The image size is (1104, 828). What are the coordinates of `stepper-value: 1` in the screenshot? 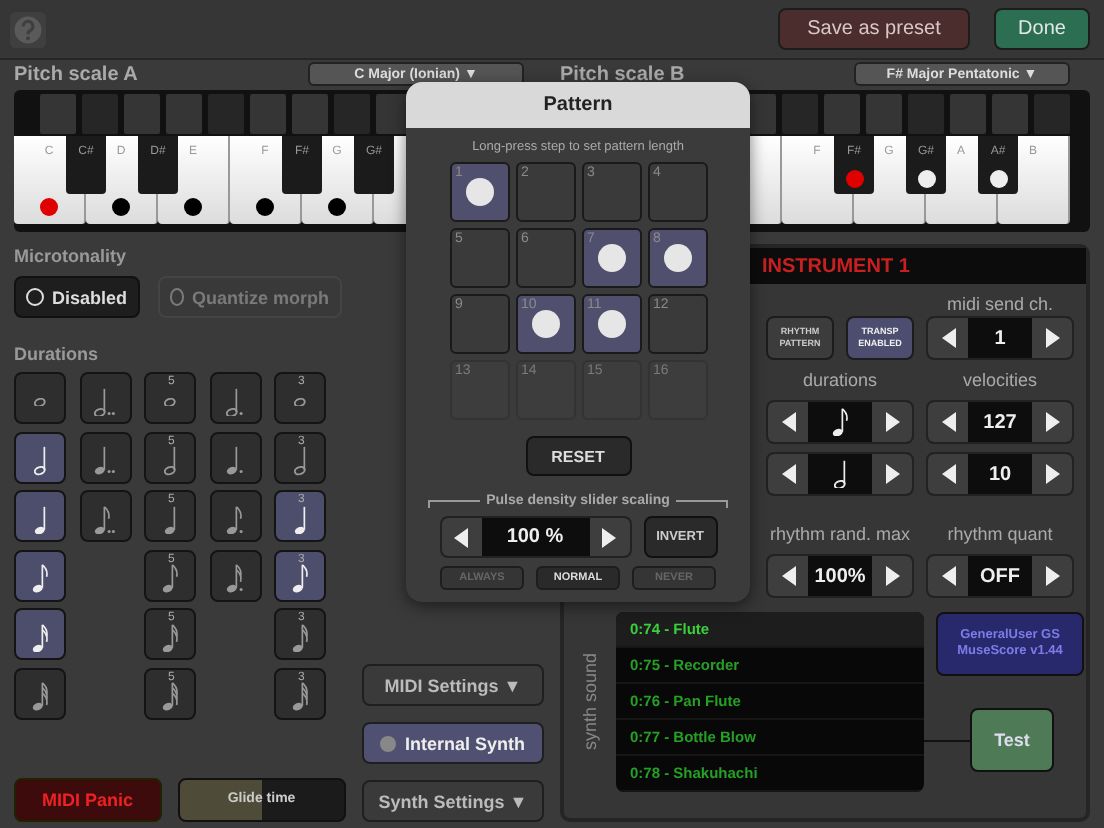 It's located at (1000, 338).